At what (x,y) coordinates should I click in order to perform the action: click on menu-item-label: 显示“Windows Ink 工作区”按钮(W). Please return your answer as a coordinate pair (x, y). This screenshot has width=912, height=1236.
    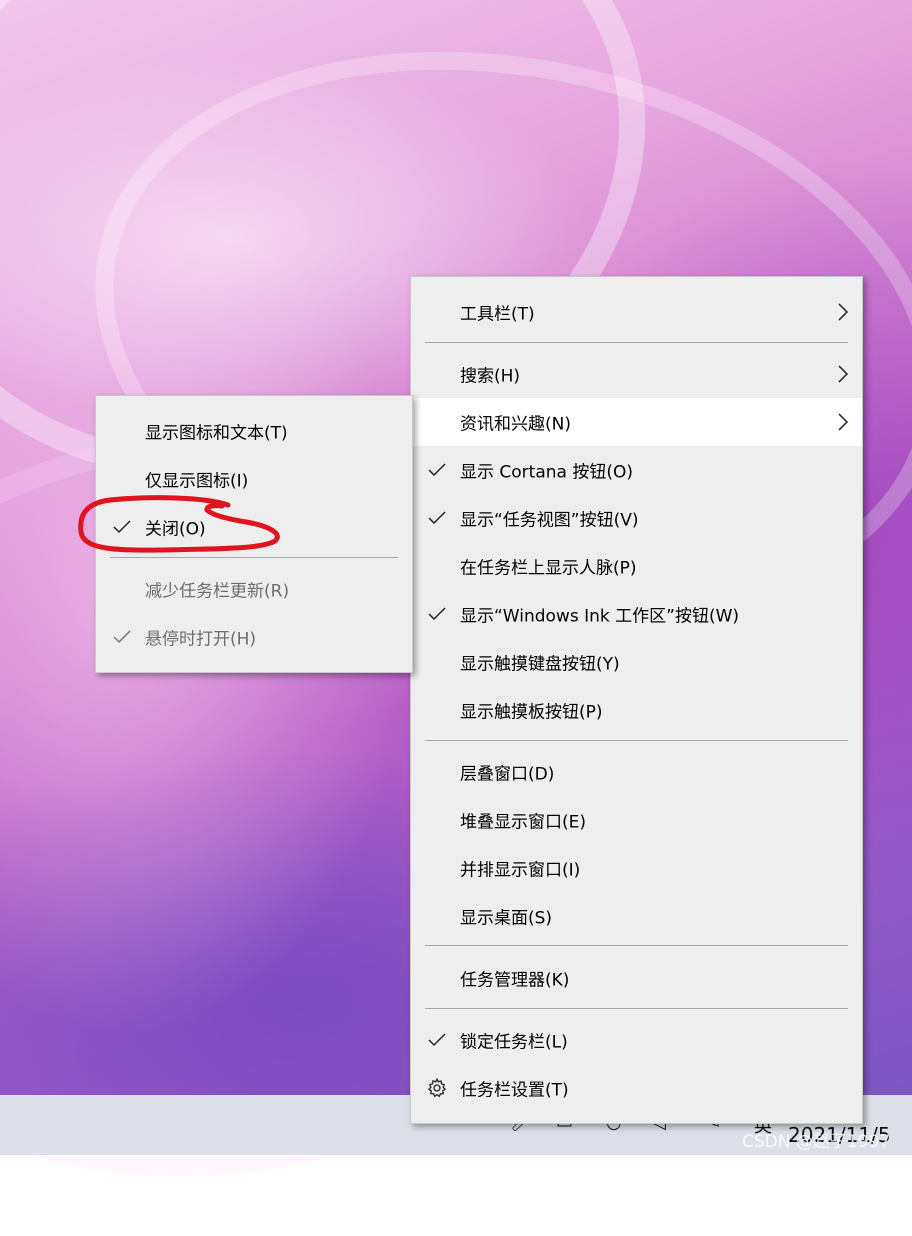
    Looking at the image, I should click on (600, 616).